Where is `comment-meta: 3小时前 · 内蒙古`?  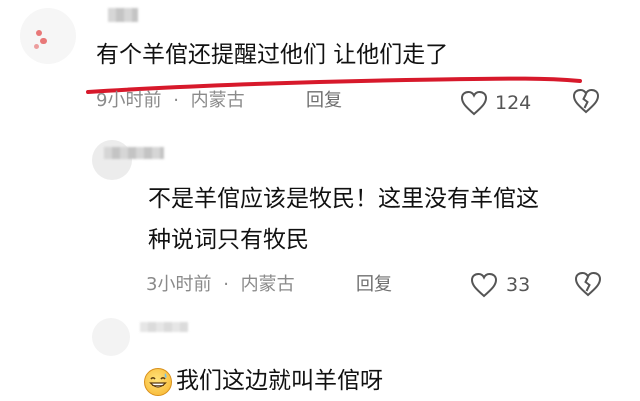 comment-meta: 3小时前 · 内蒙古 is located at coordinates (220, 285).